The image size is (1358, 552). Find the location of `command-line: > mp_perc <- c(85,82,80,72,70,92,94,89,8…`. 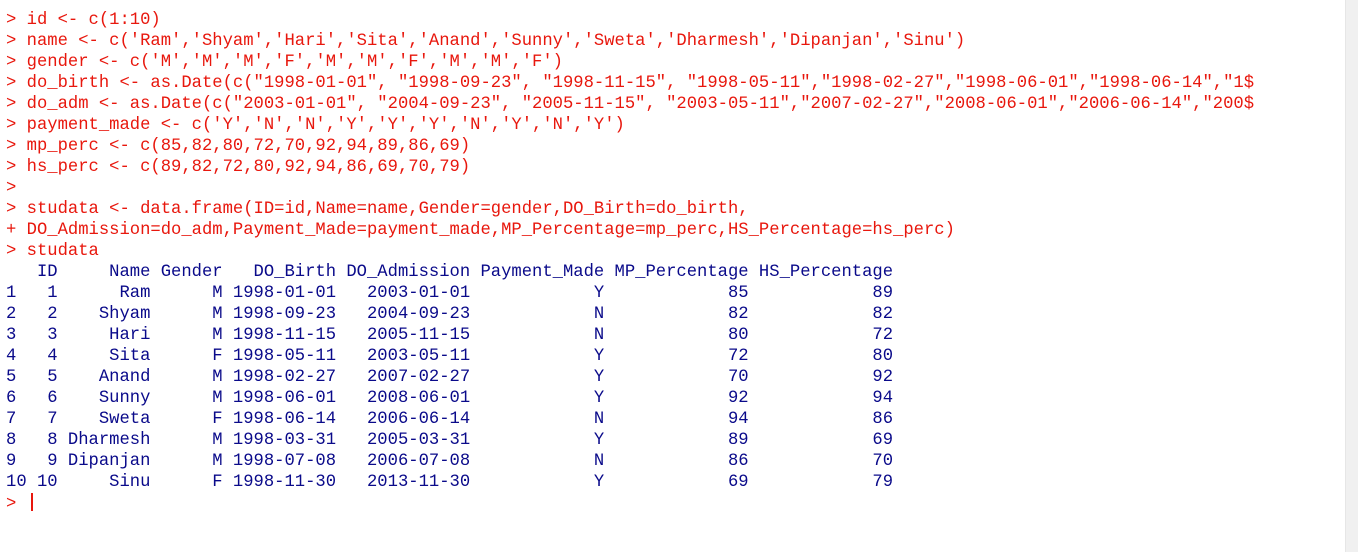

command-line: > mp_perc <- c(85,82,80,72,70,92,94,89,8… is located at coordinates (238, 146).